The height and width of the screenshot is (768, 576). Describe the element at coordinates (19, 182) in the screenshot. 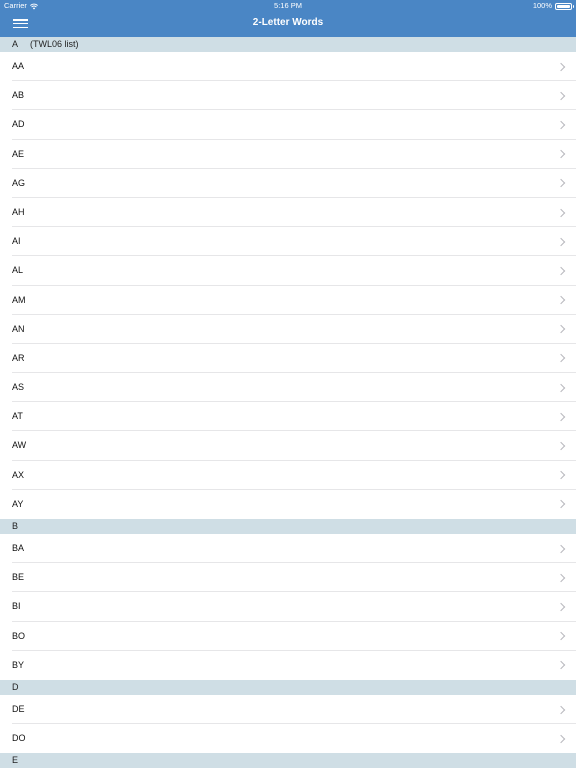

I see `word-label: AG` at that location.